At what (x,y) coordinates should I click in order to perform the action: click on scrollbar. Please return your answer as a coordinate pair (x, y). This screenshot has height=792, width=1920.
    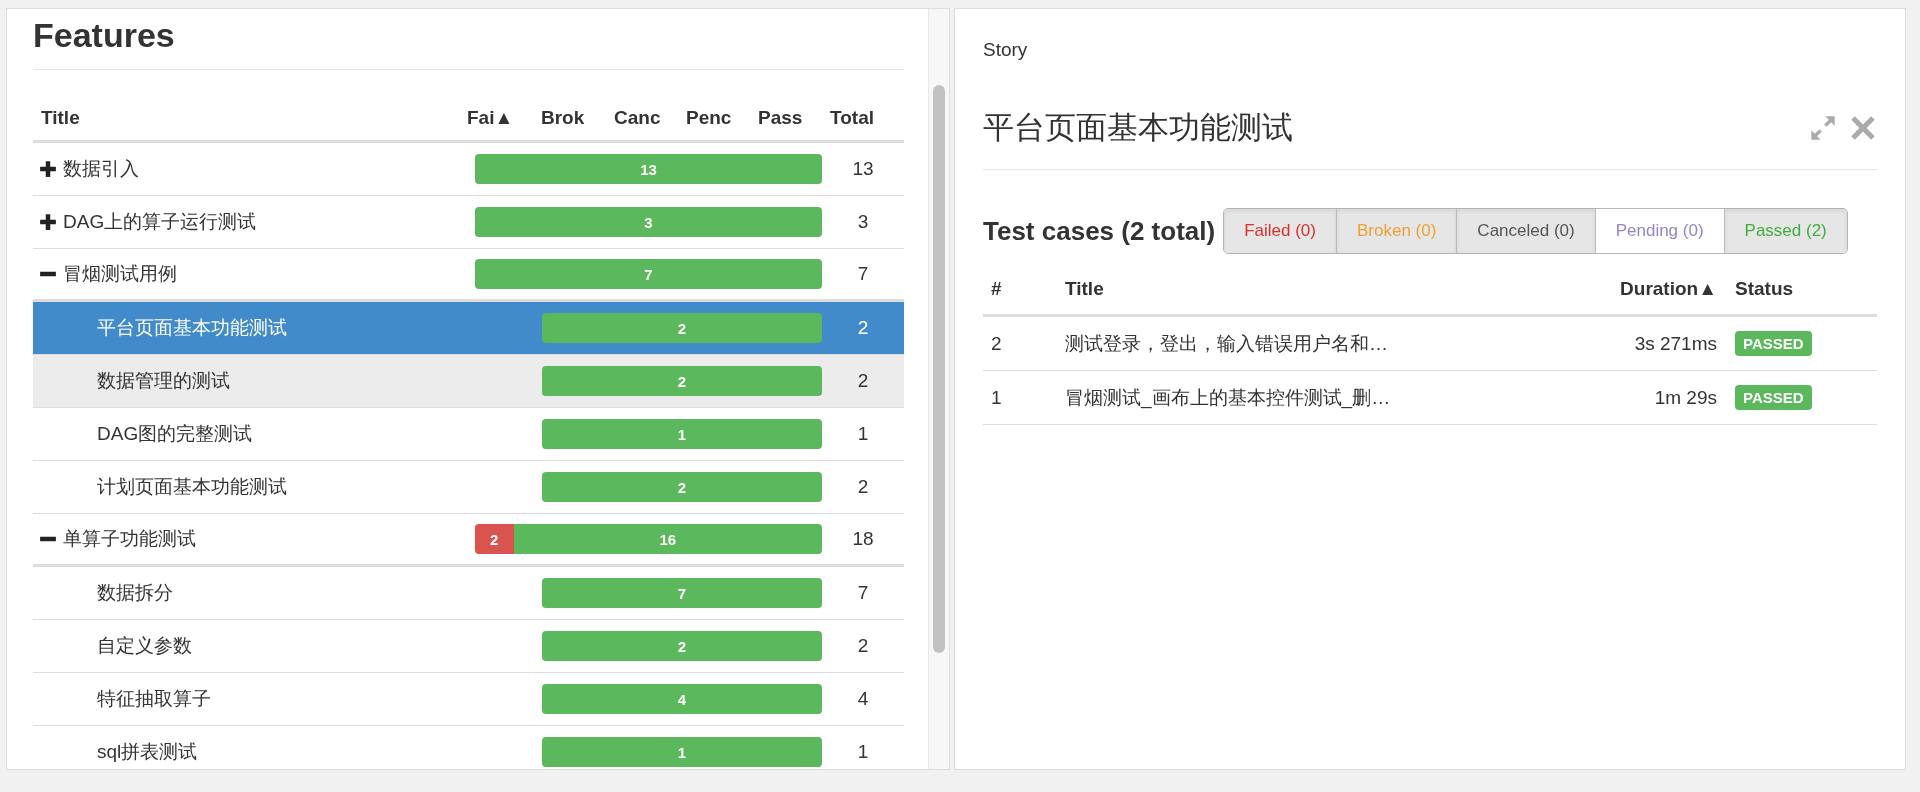
    Looking at the image, I should click on (939, 369).